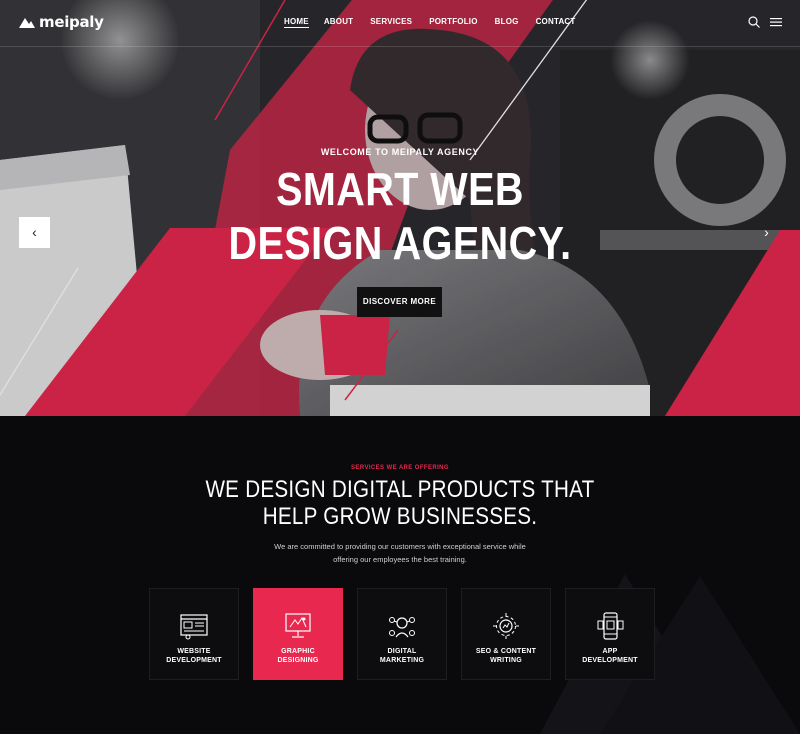  Describe the element at coordinates (400, 152) in the screenshot. I see `hero-subtitle: WELCOME TO MEIPALY AGENCY` at that location.